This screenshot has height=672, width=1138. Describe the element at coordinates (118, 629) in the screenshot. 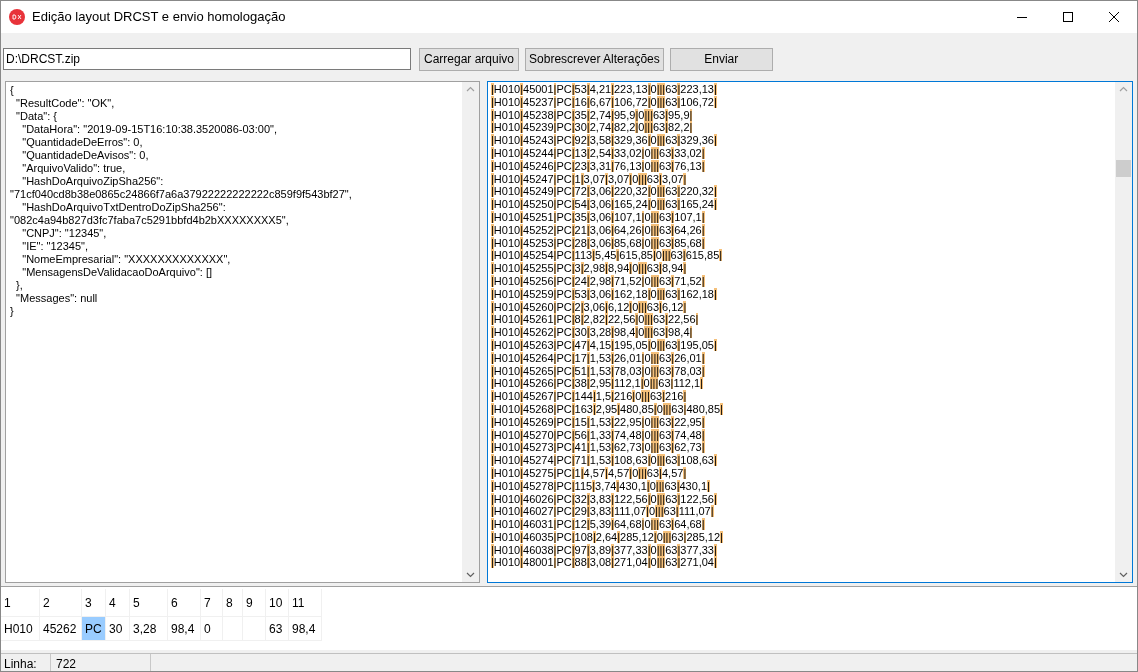

I see `grid-cell: 30` at that location.